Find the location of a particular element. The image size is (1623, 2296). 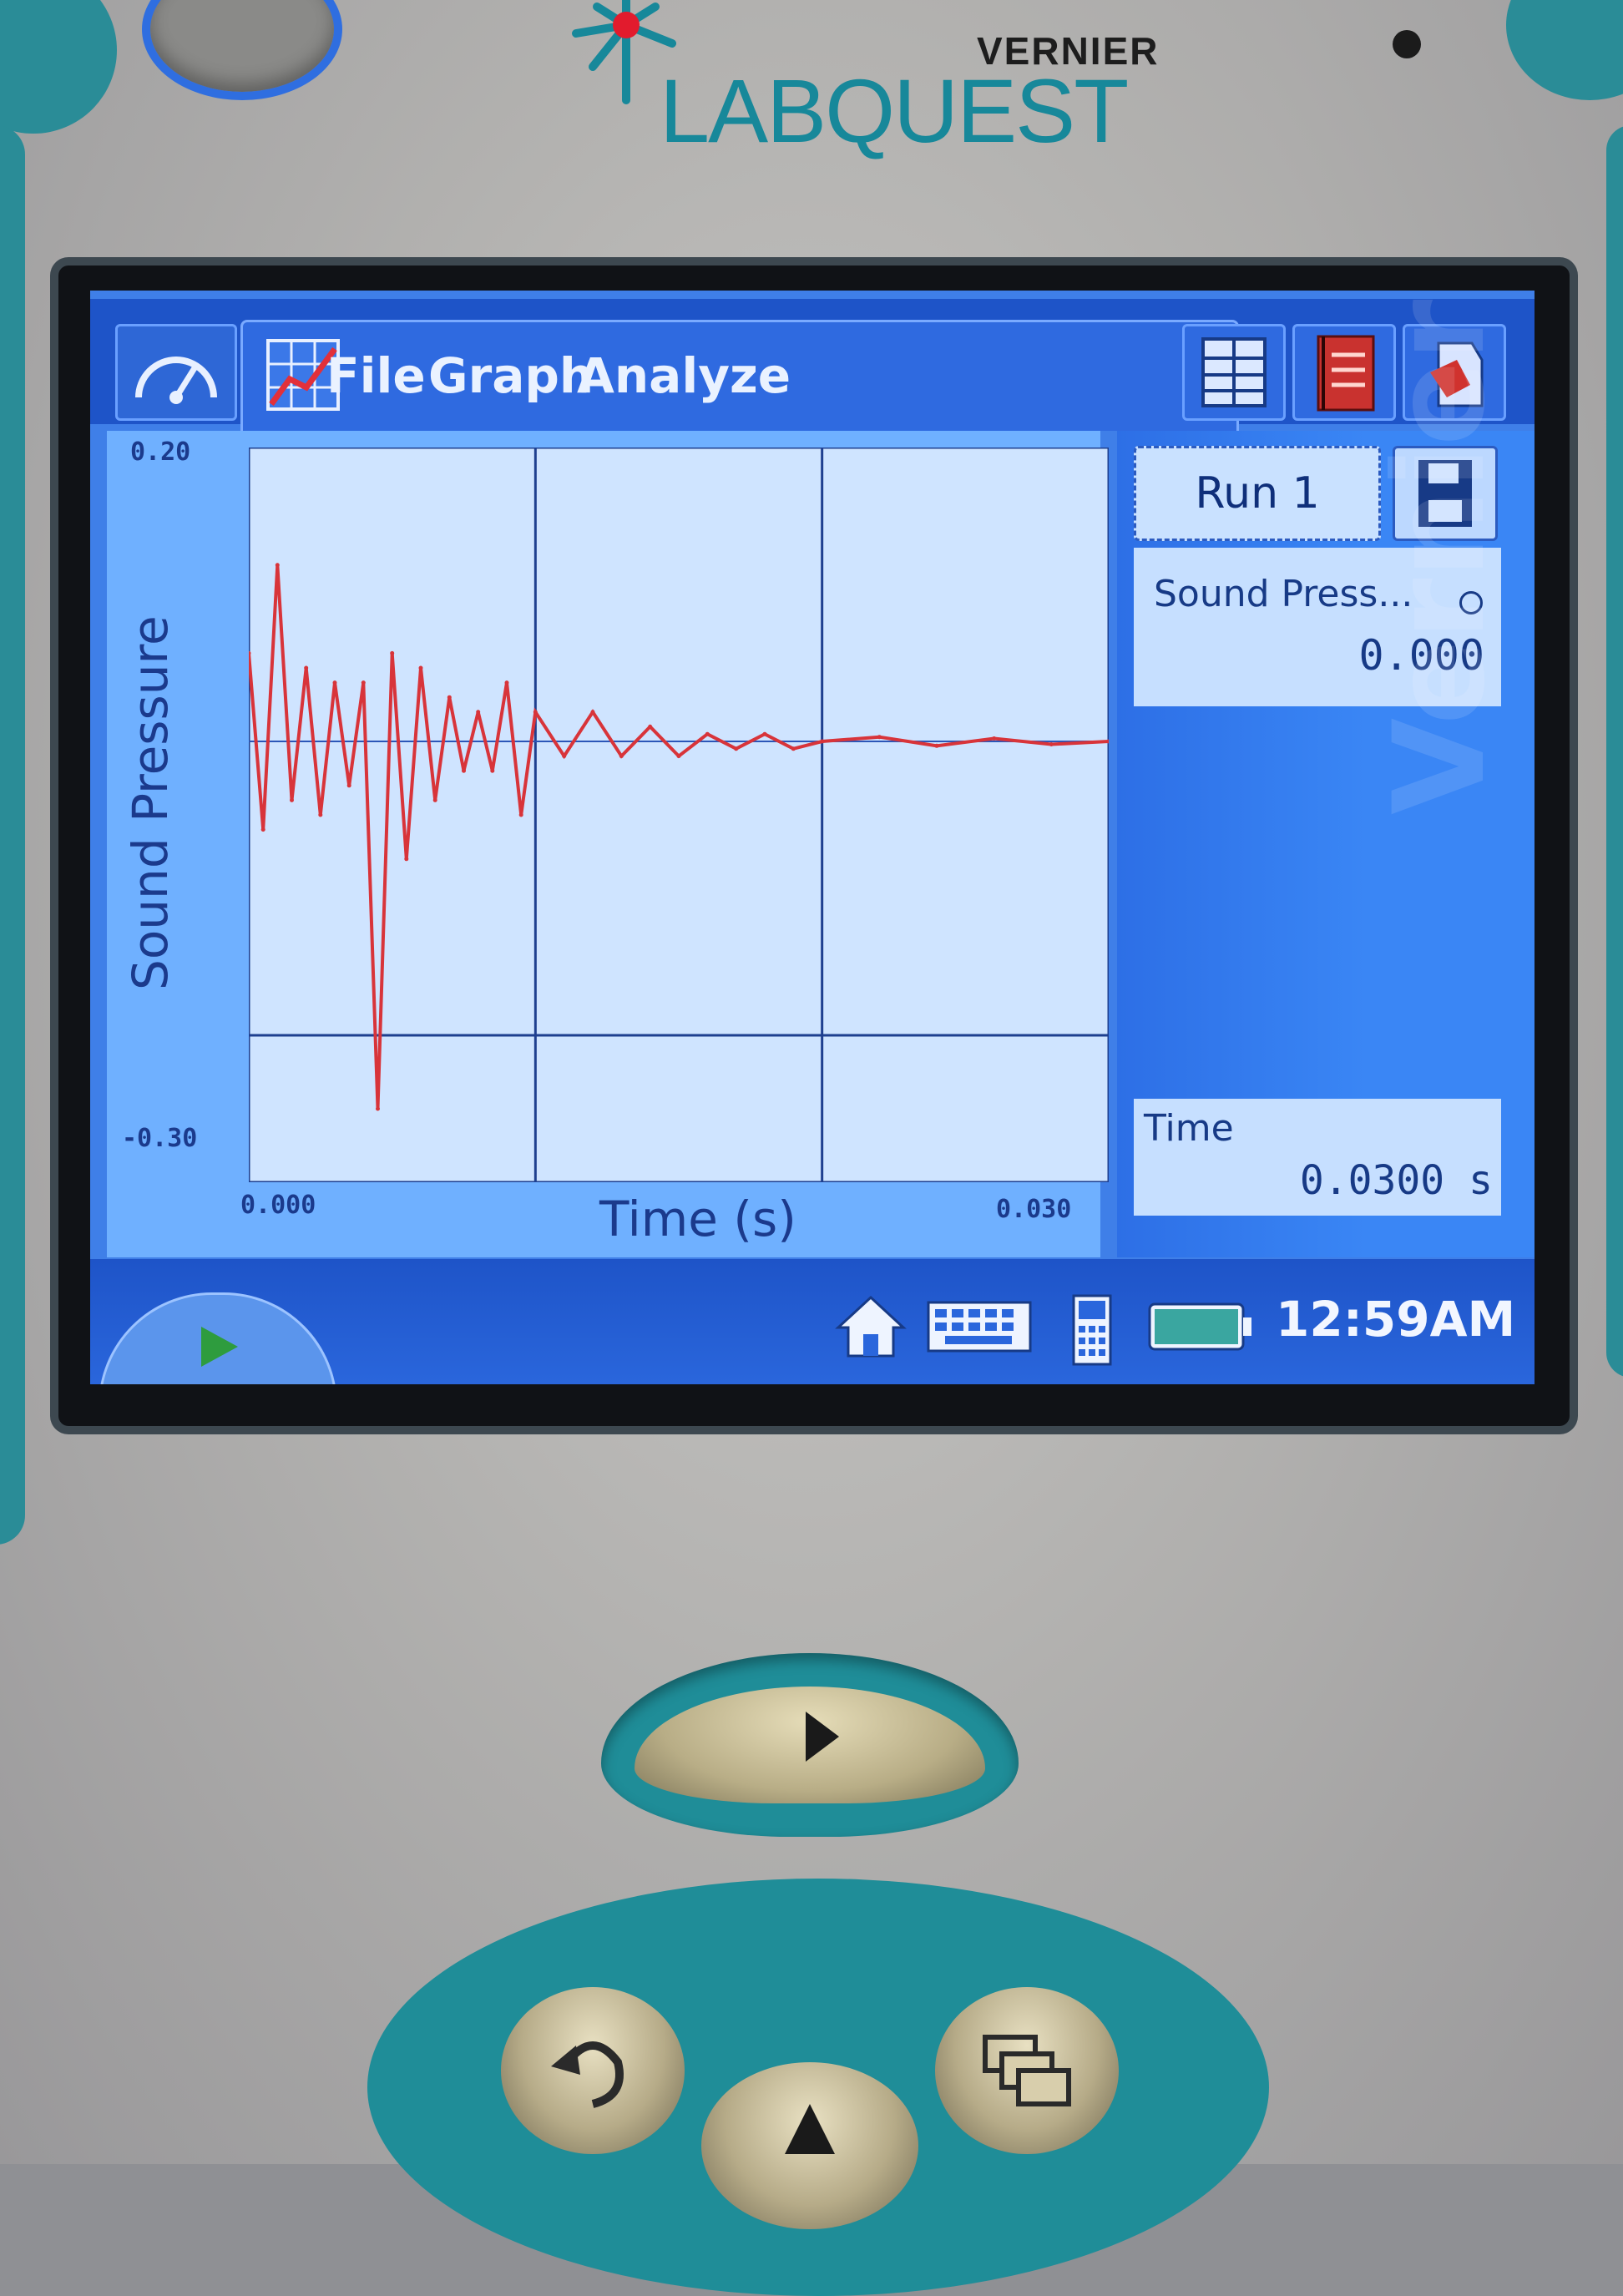

arrow-right-icon is located at coordinates (823, 1737).